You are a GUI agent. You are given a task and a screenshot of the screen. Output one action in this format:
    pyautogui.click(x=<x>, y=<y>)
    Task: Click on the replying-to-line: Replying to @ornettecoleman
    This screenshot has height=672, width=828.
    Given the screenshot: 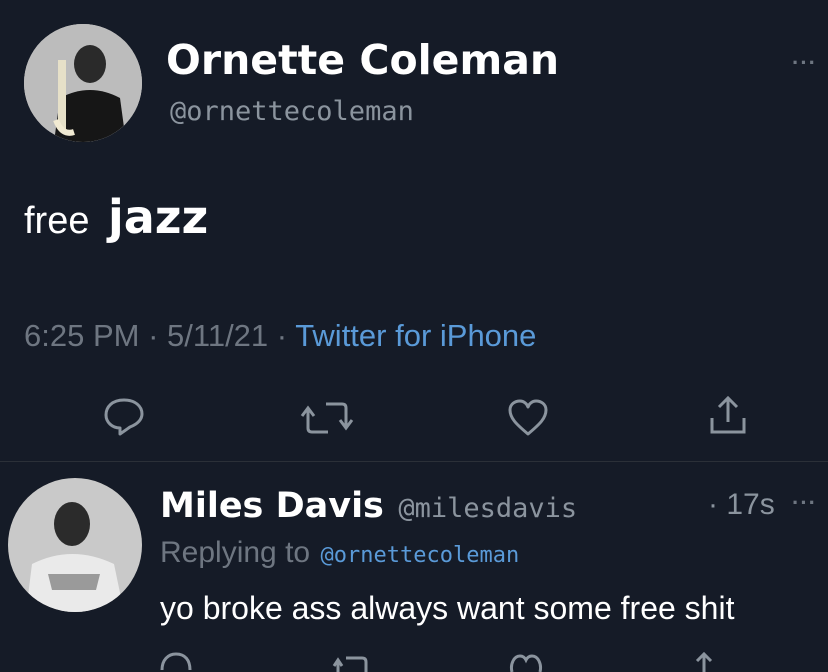 What is the action you would take?
    pyautogui.click(x=339, y=553)
    